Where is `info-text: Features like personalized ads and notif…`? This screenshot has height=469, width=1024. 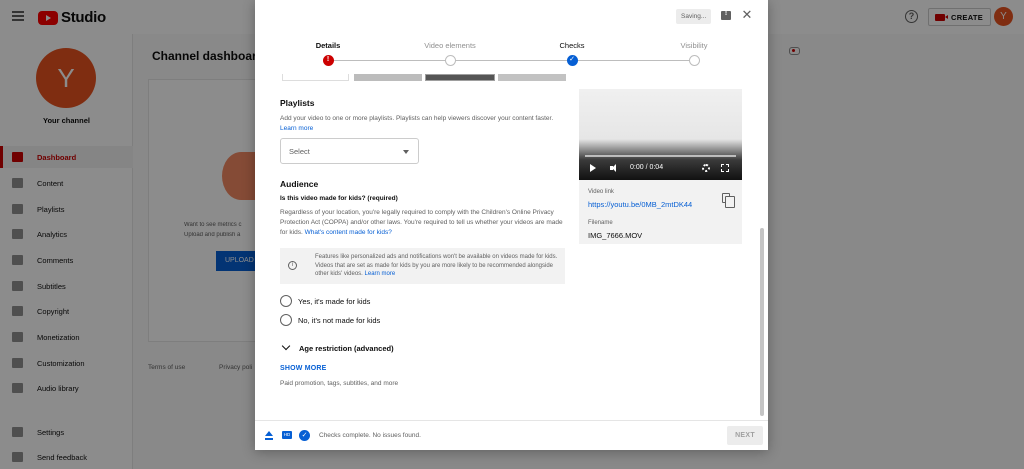 info-text: Features like personalized ads and notif… is located at coordinates (436, 265).